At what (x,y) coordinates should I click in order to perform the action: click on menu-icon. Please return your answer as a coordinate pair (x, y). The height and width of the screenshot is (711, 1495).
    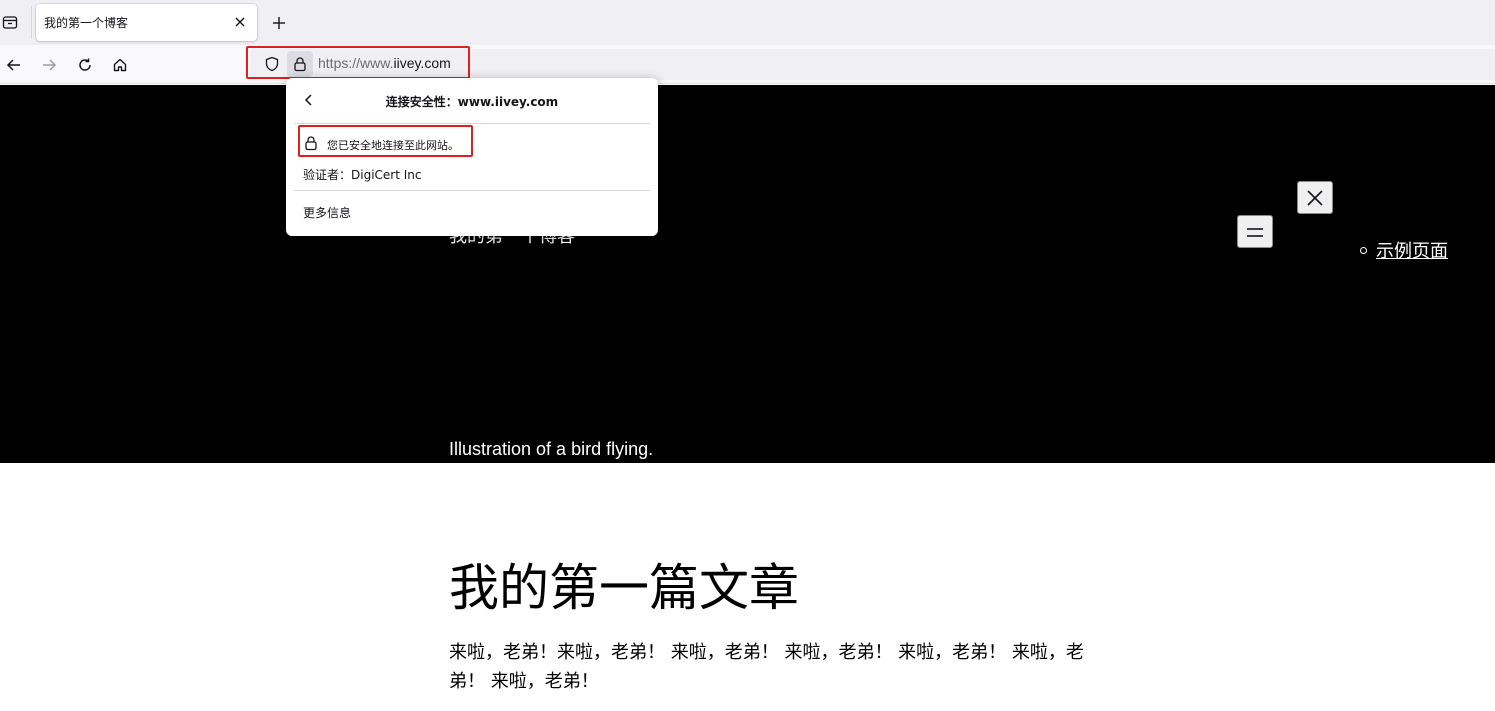
    Looking at the image, I should click on (1255, 232).